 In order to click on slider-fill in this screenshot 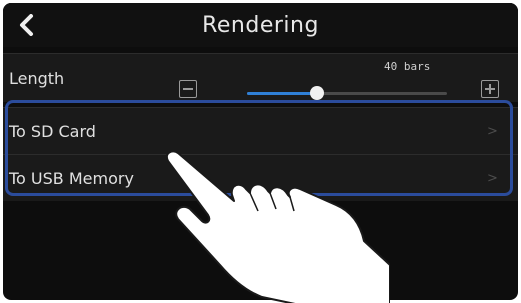, I will do `click(282, 93)`.